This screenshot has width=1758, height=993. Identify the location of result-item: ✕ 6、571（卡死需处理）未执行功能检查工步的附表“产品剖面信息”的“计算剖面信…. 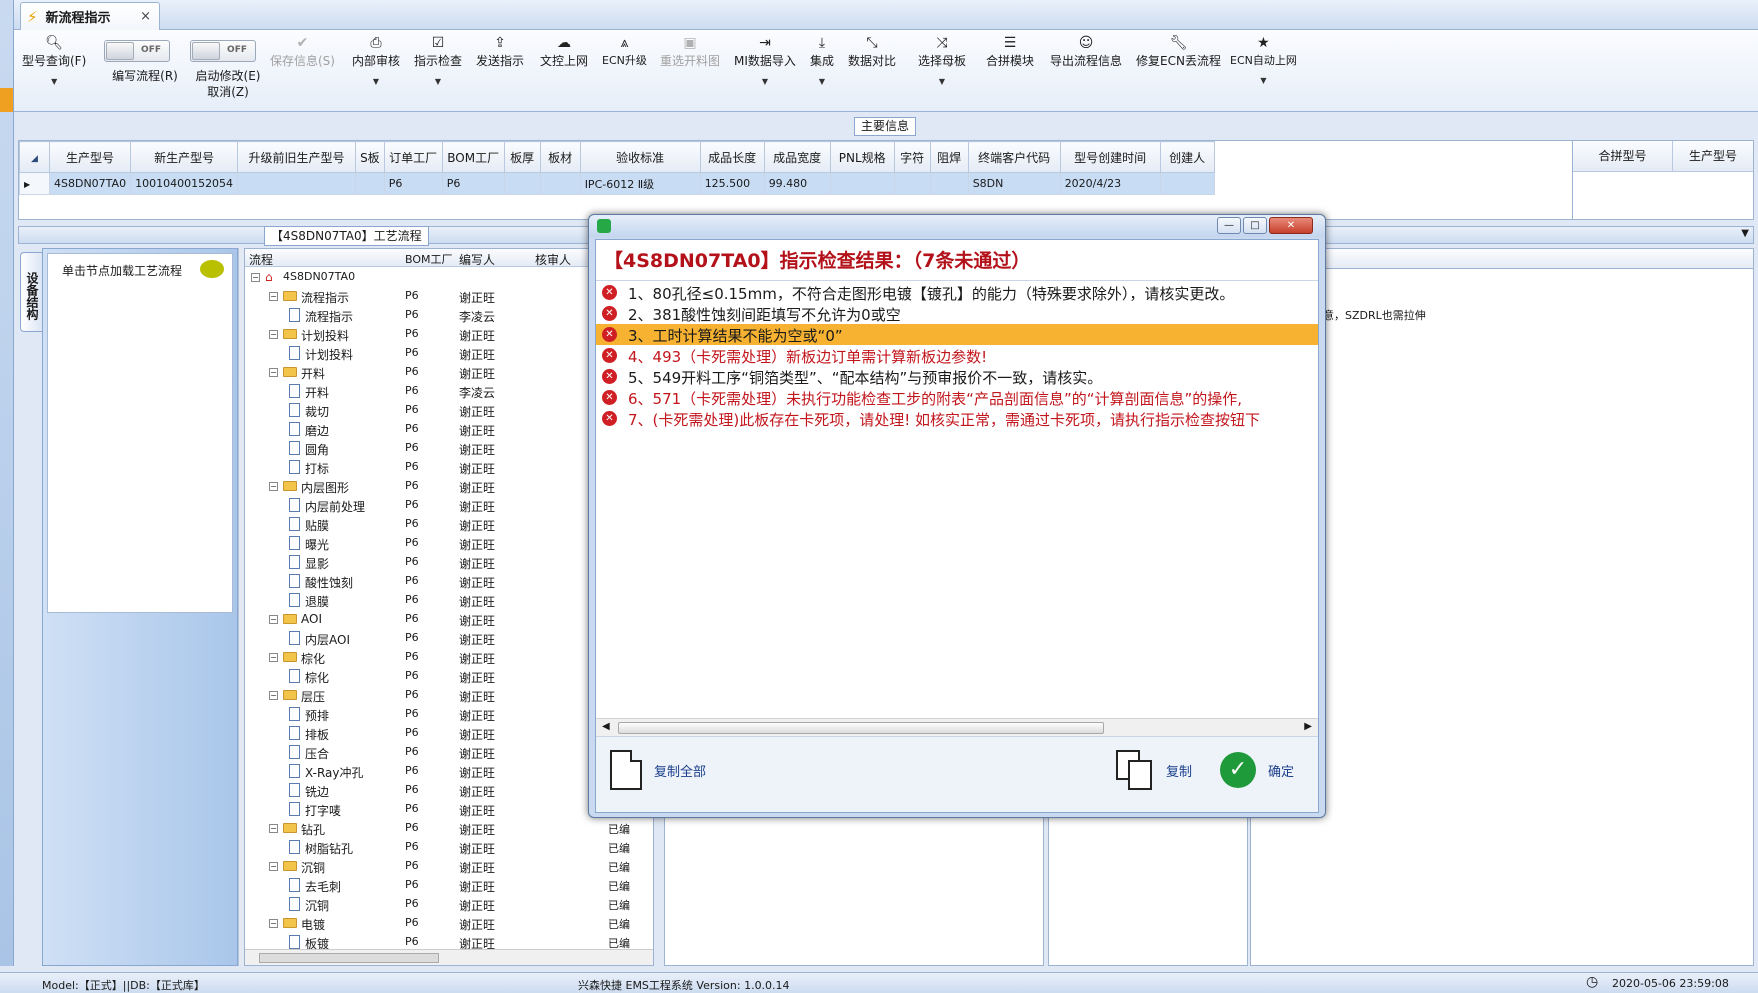
(957, 397).